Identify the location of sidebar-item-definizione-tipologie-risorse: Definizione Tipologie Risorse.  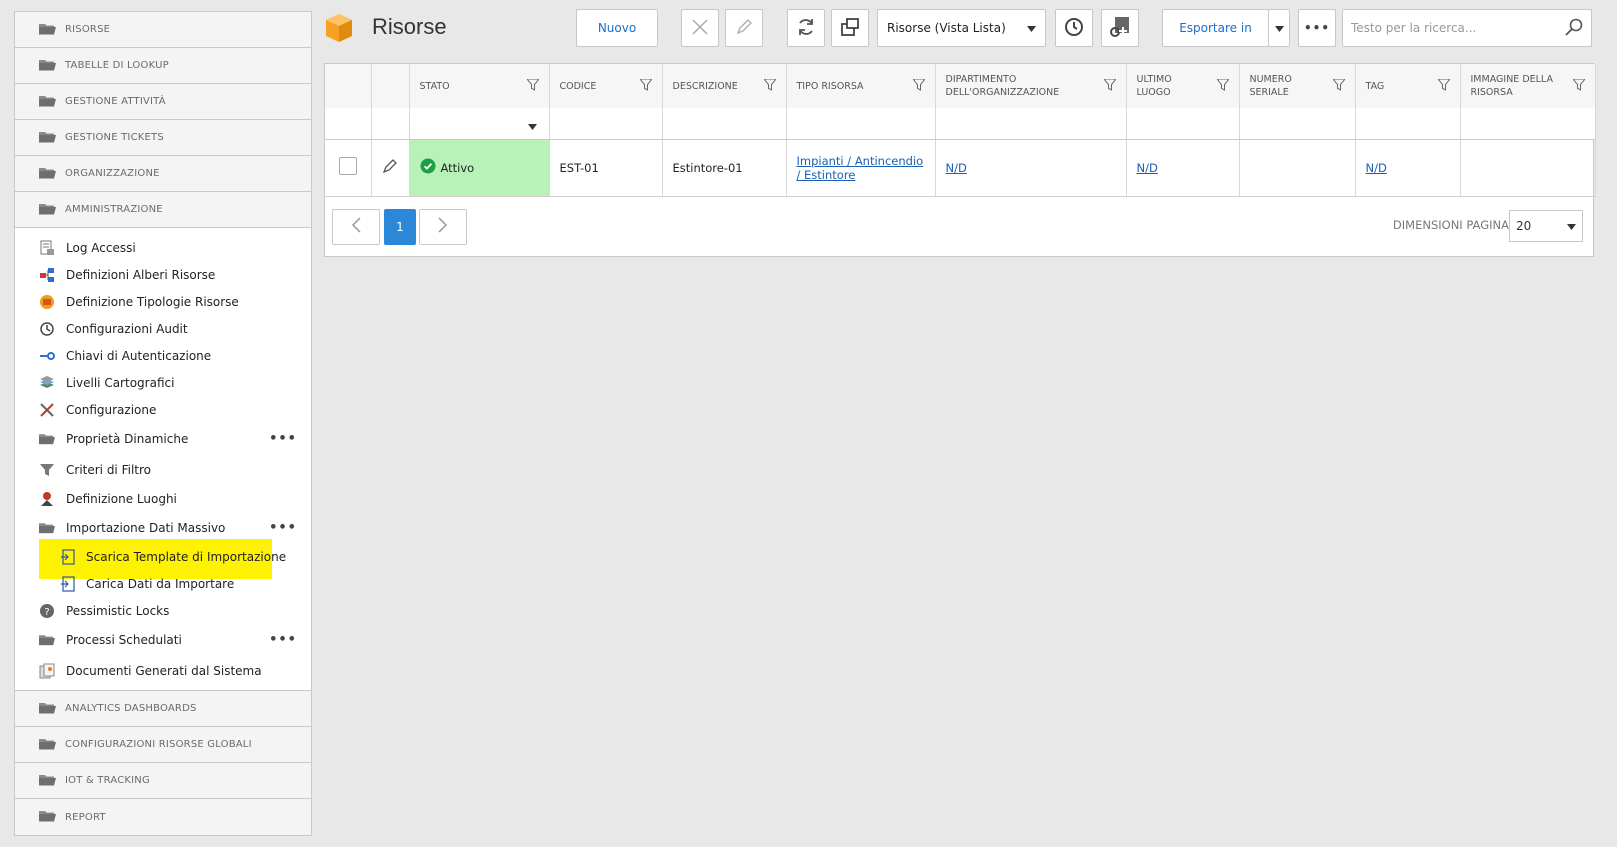
(163, 301).